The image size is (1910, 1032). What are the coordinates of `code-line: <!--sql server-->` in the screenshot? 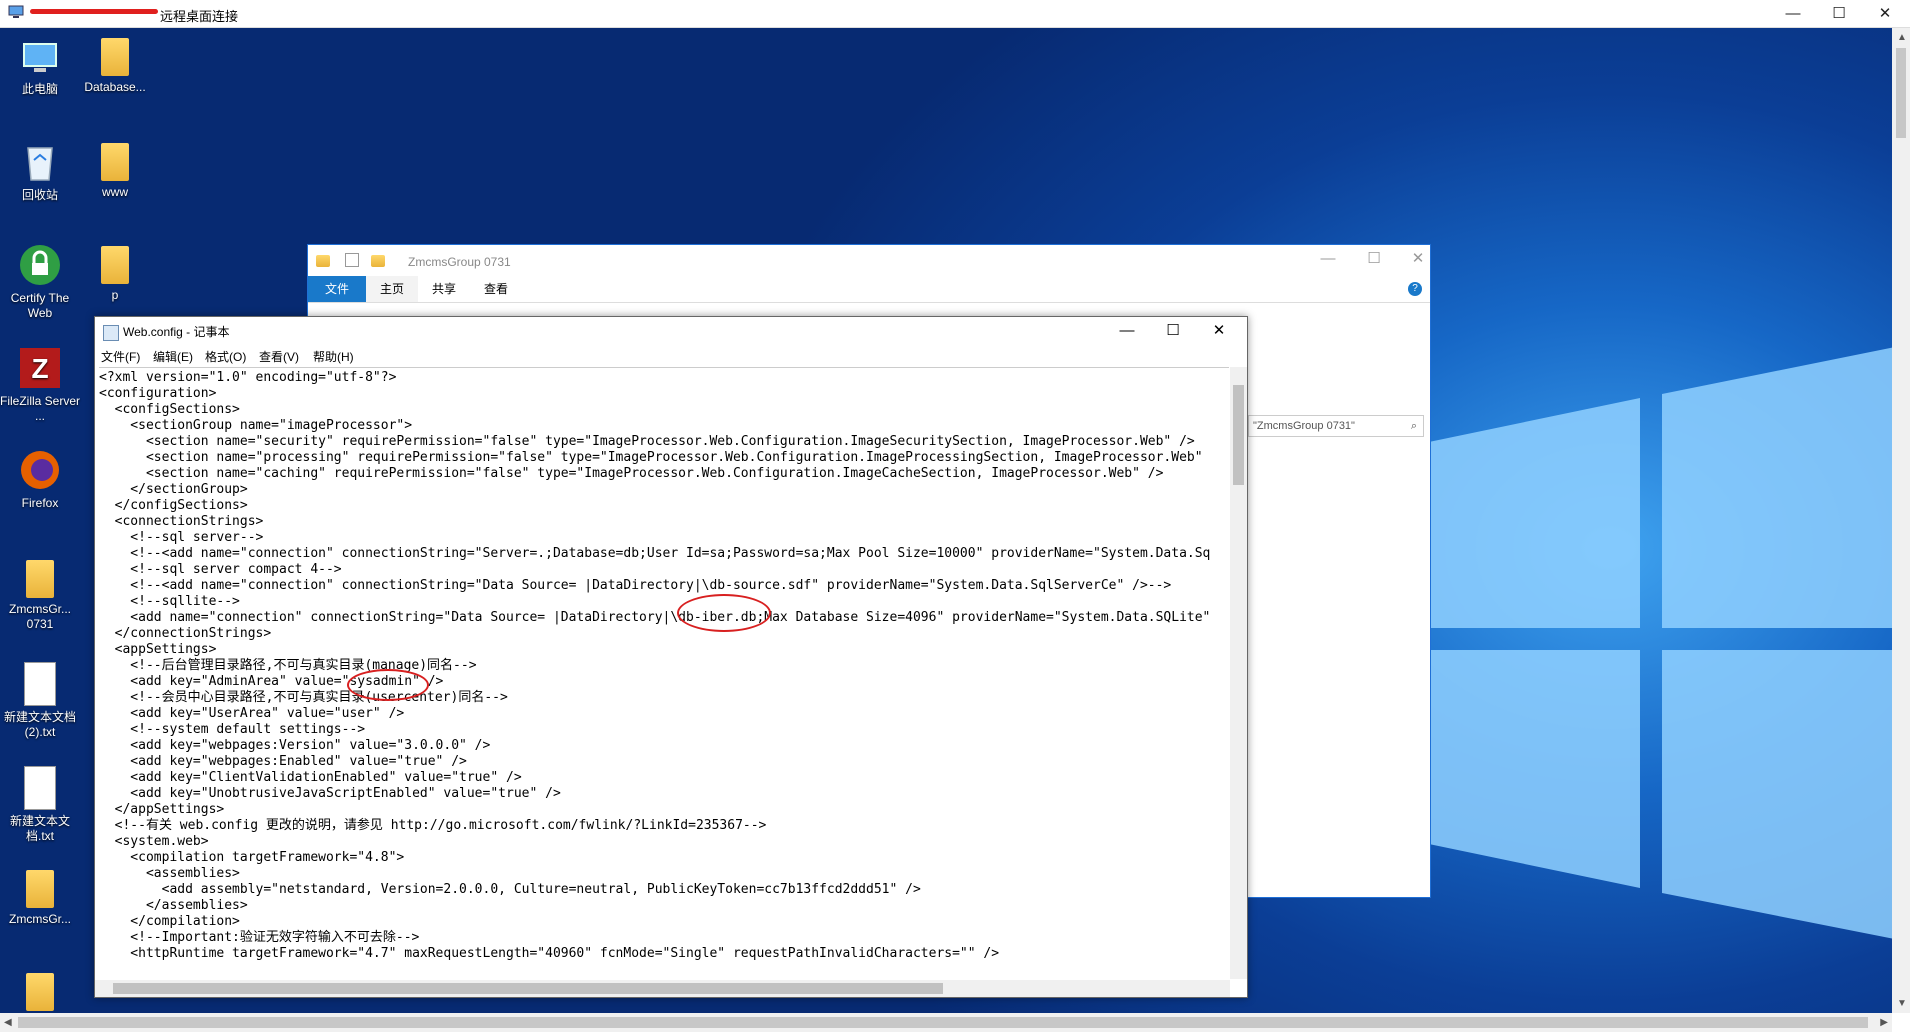 It's located at (181, 537).